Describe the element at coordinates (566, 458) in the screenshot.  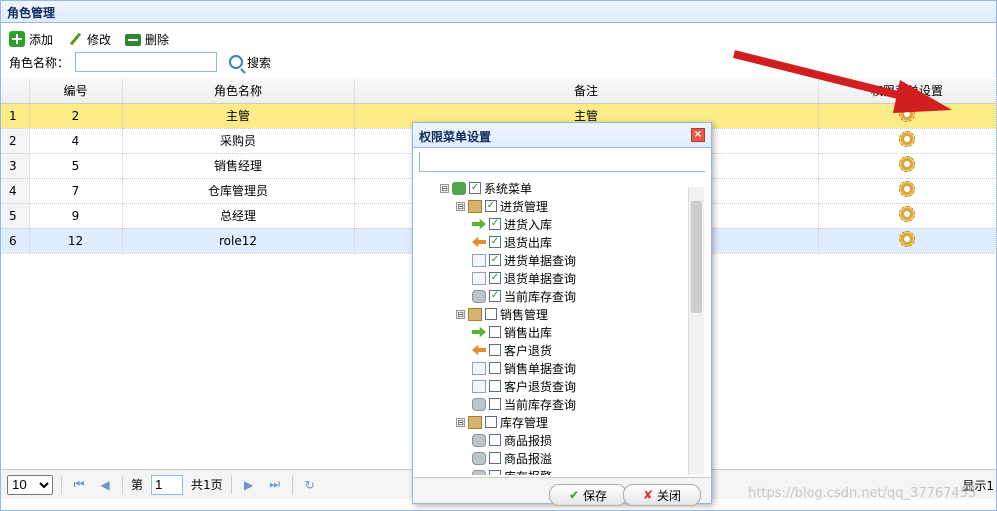
I see `tree-node: 商品报溢` at that location.